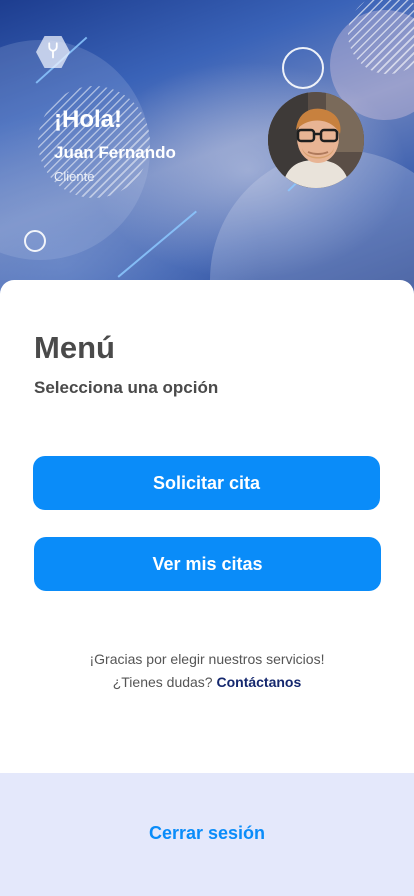 The width and height of the screenshot is (414, 896). What do you see at coordinates (74, 176) in the screenshot?
I see `user-role: Cliente` at bounding box center [74, 176].